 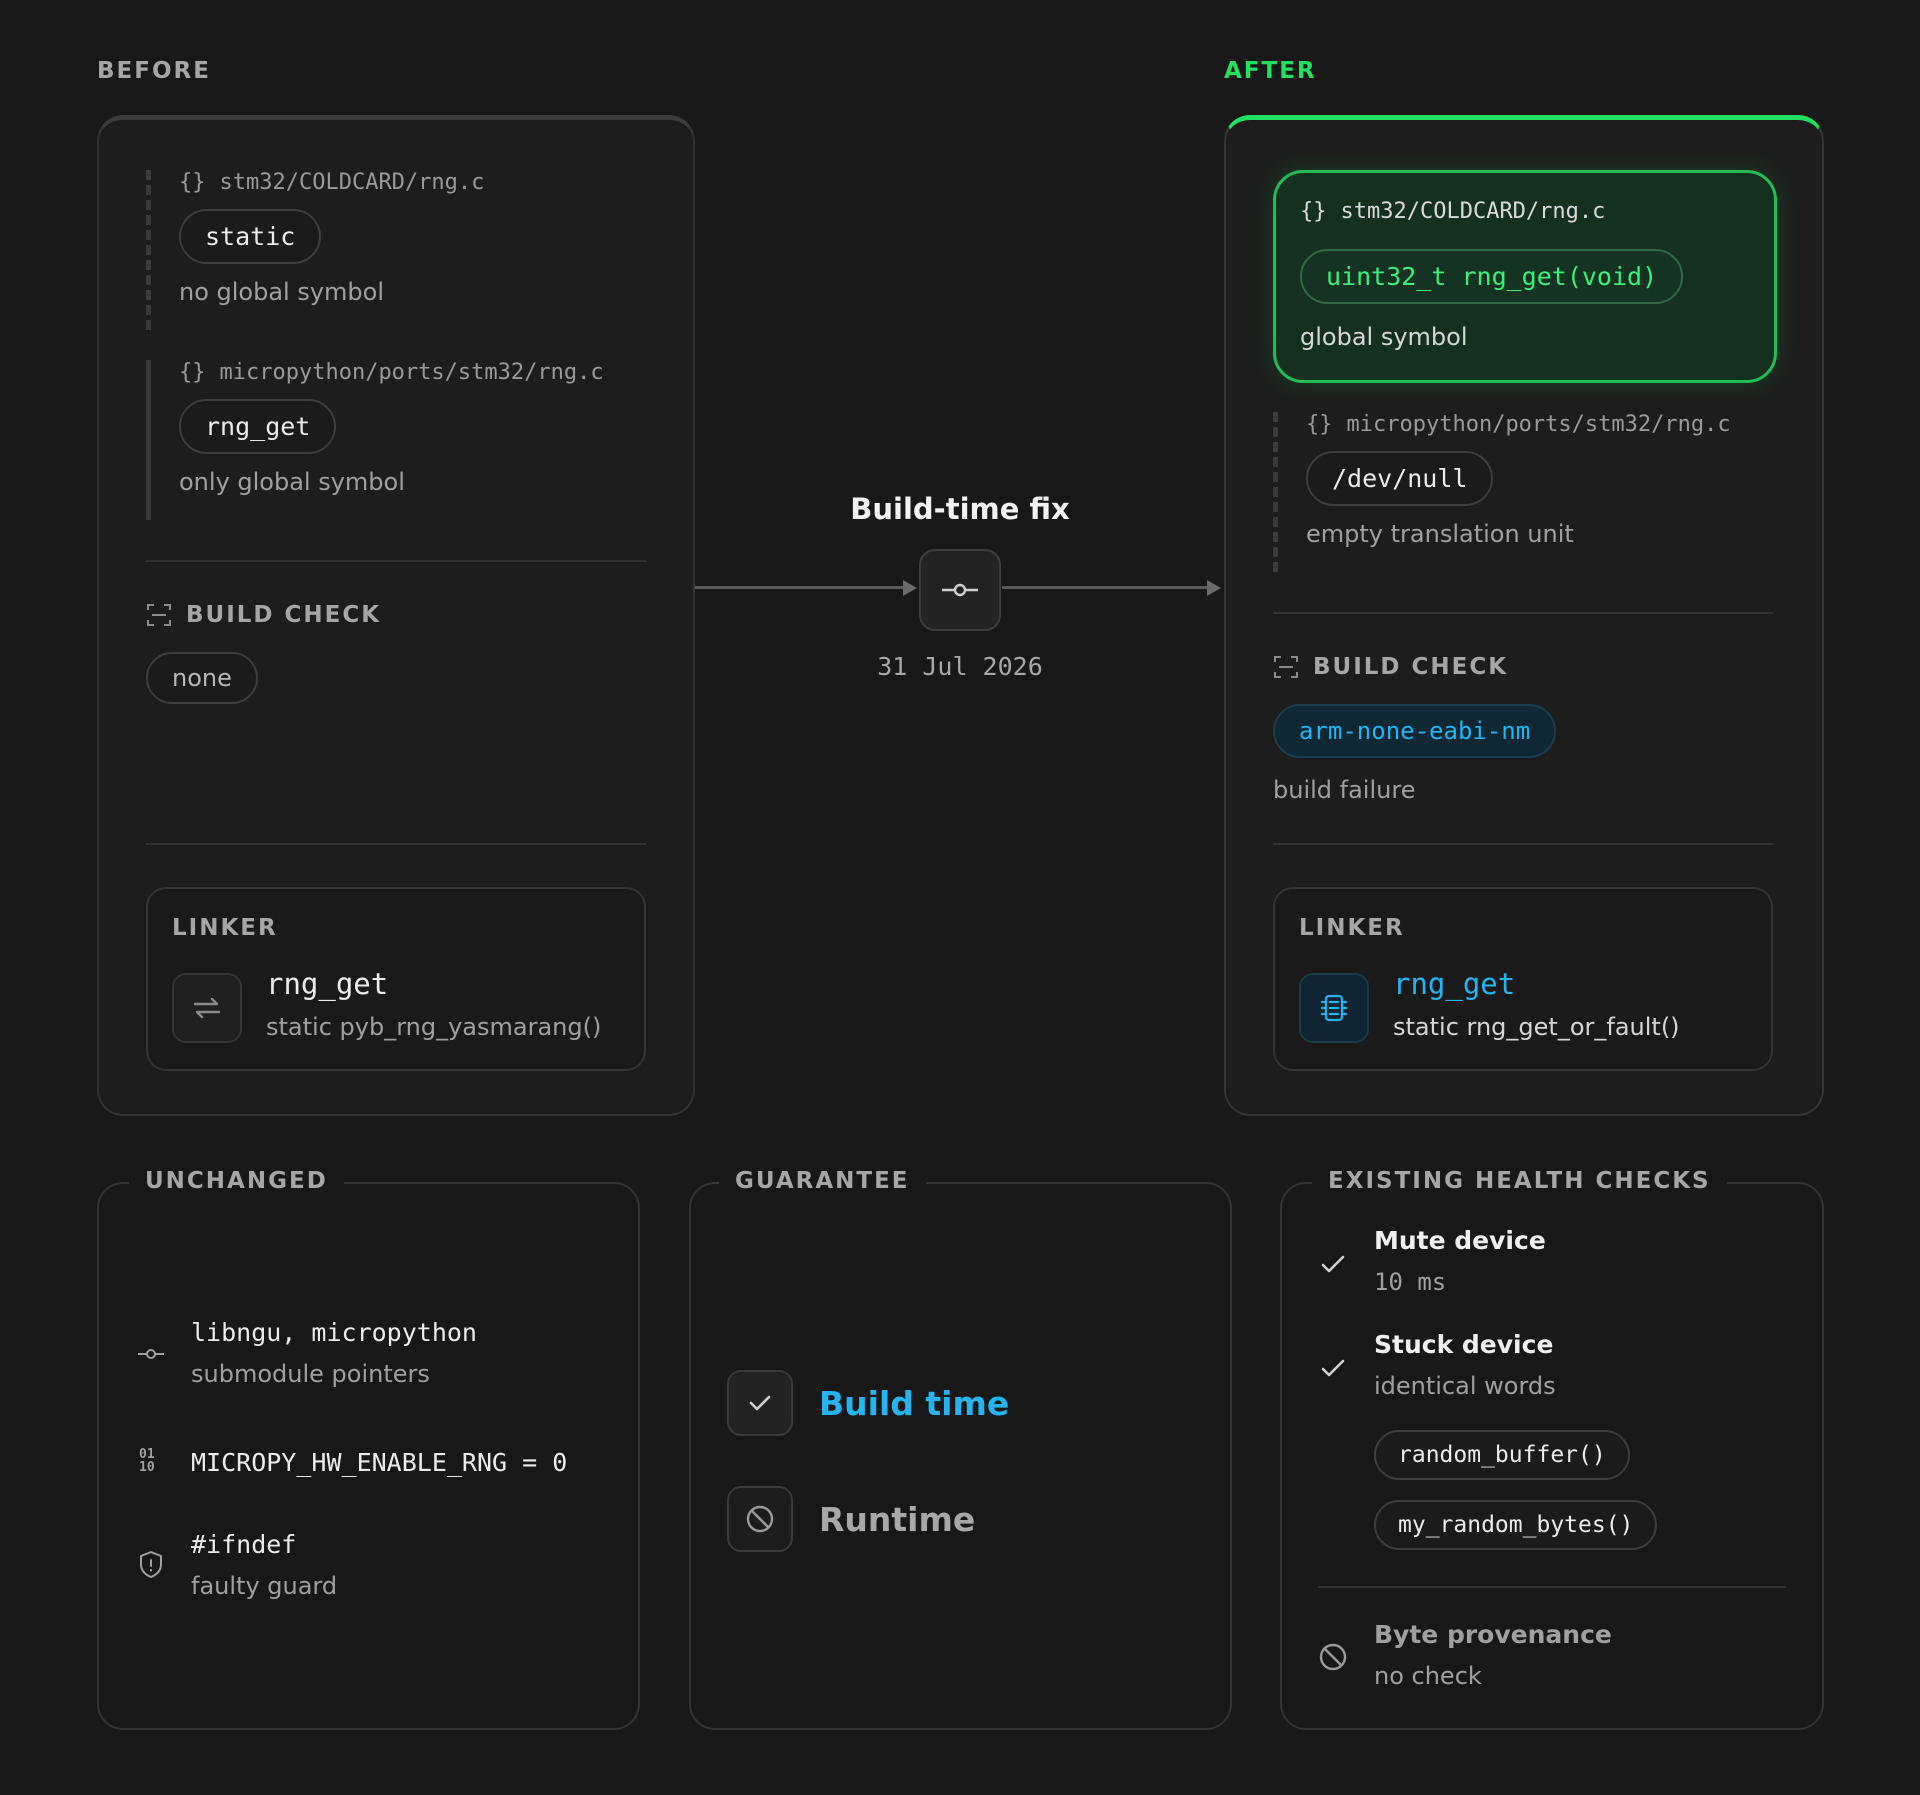 I want to click on linker-impl: static rng_get_or_fault(), so click(x=1536, y=1027).